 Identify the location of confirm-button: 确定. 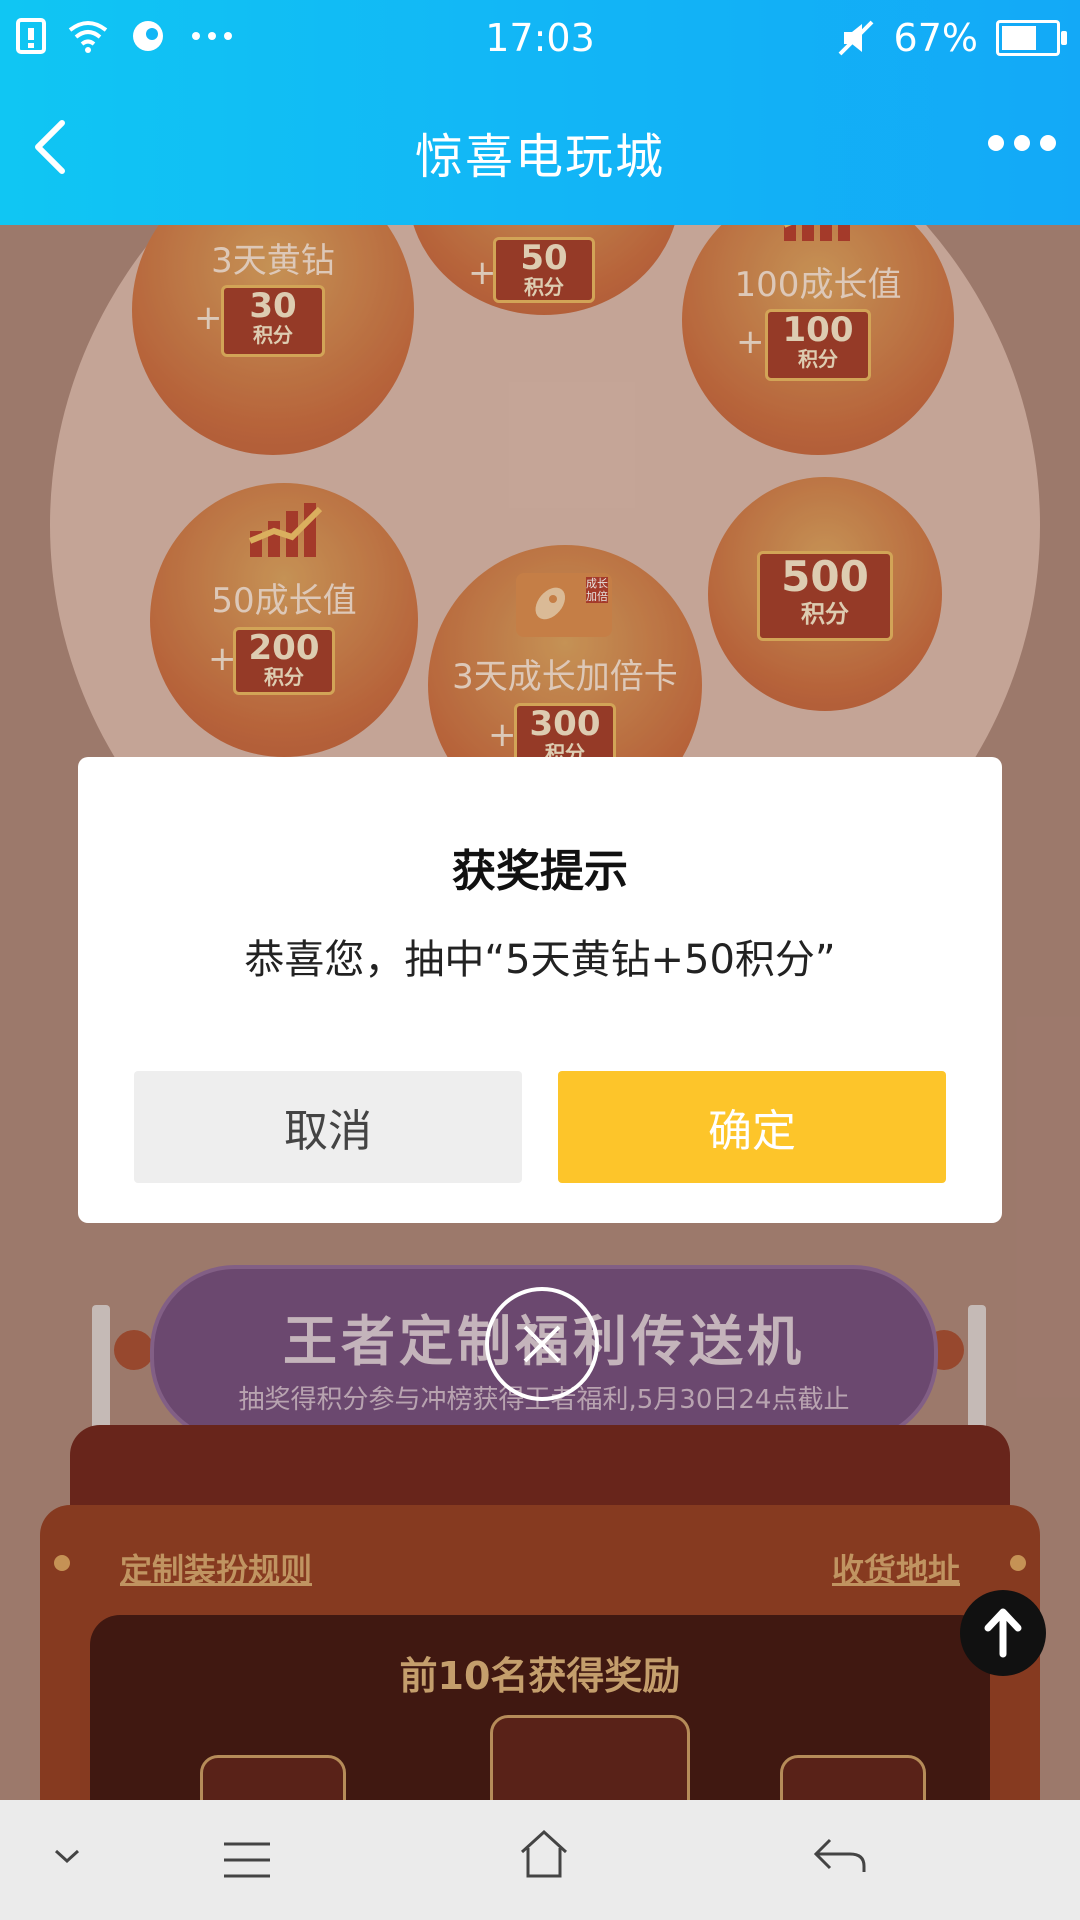
(752, 1127).